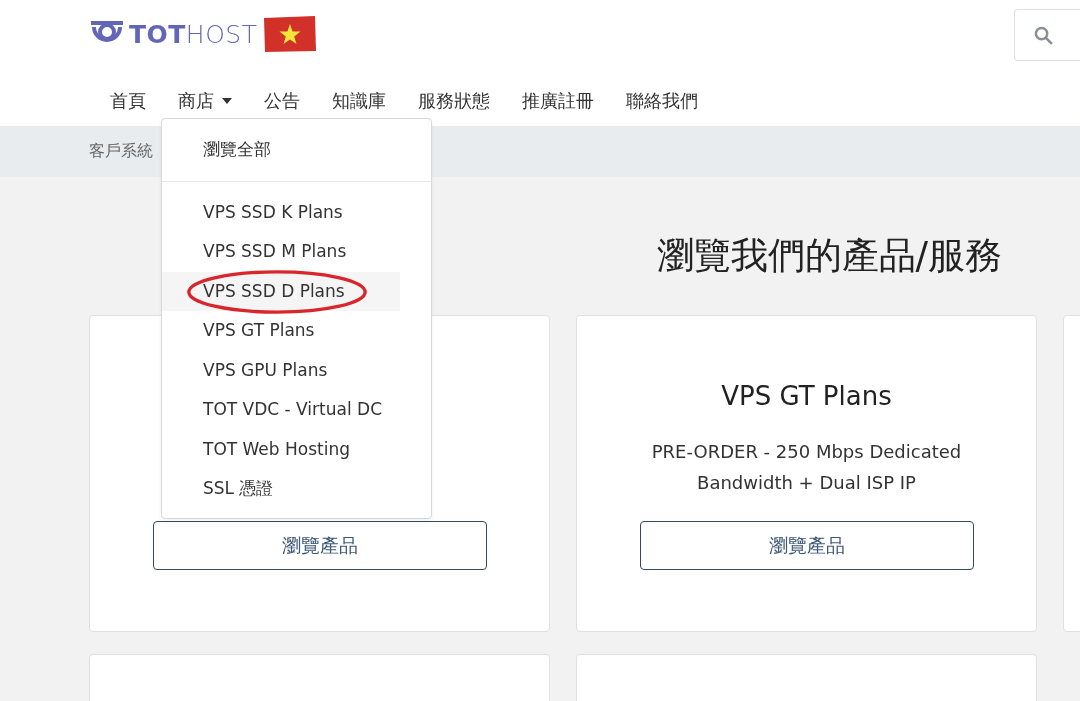 The height and width of the screenshot is (701, 1080). I want to click on menu-item: VPS SSD K Plans, so click(296, 212).